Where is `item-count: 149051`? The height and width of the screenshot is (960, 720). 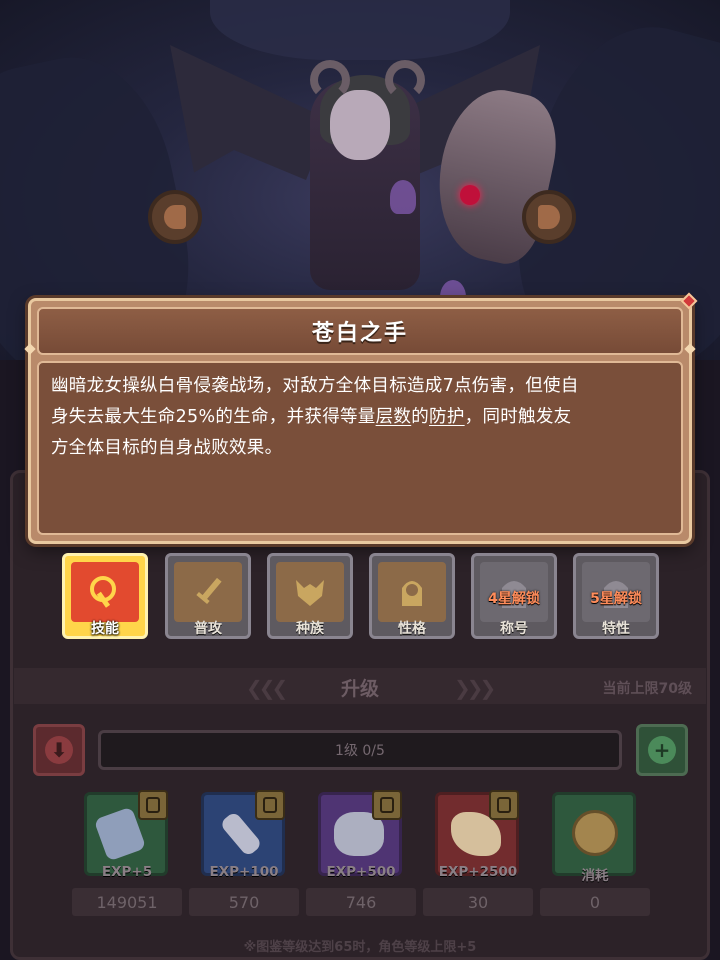
item-count: 149051 is located at coordinates (127, 902).